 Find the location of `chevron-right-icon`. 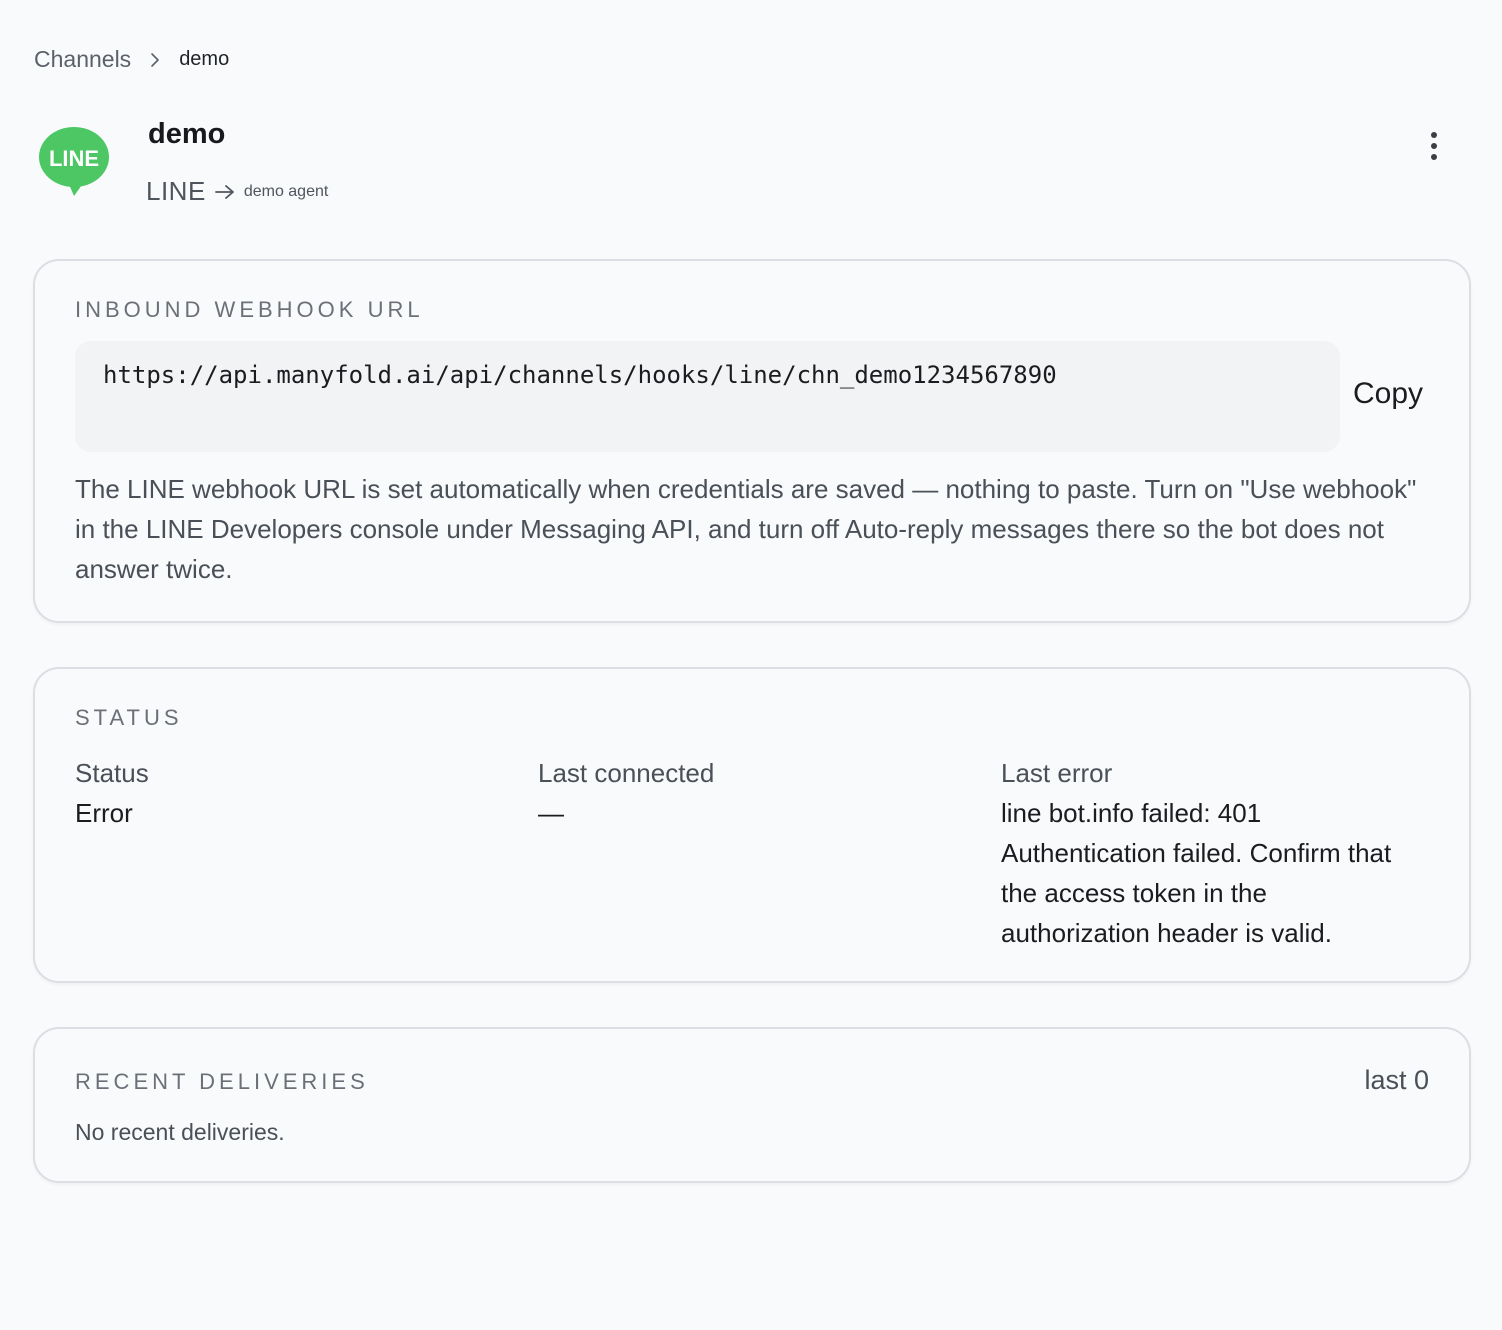

chevron-right-icon is located at coordinates (155, 60).